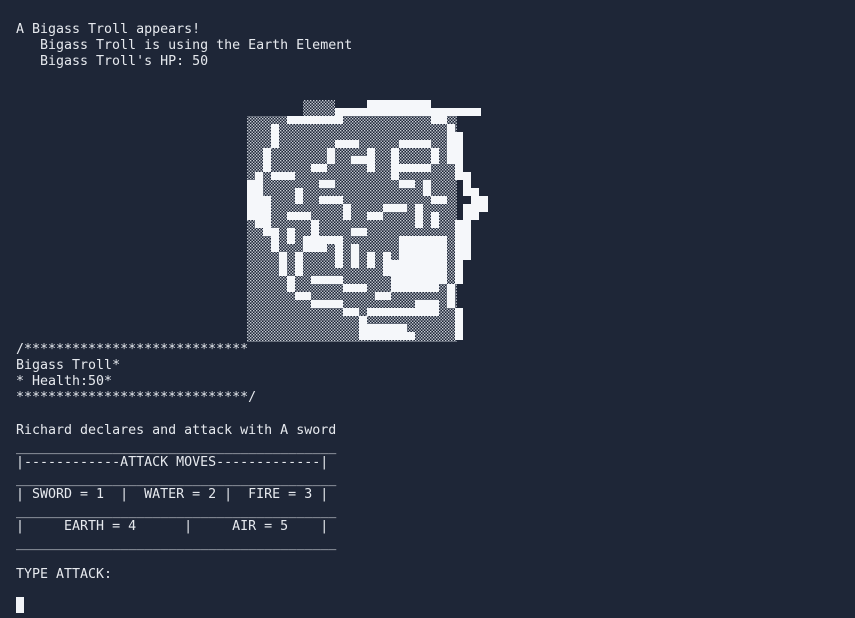 This screenshot has height=618, width=855. What do you see at coordinates (176, 430) in the screenshot?
I see `battle-log-text: Richard declares and attack with A sword` at bounding box center [176, 430].